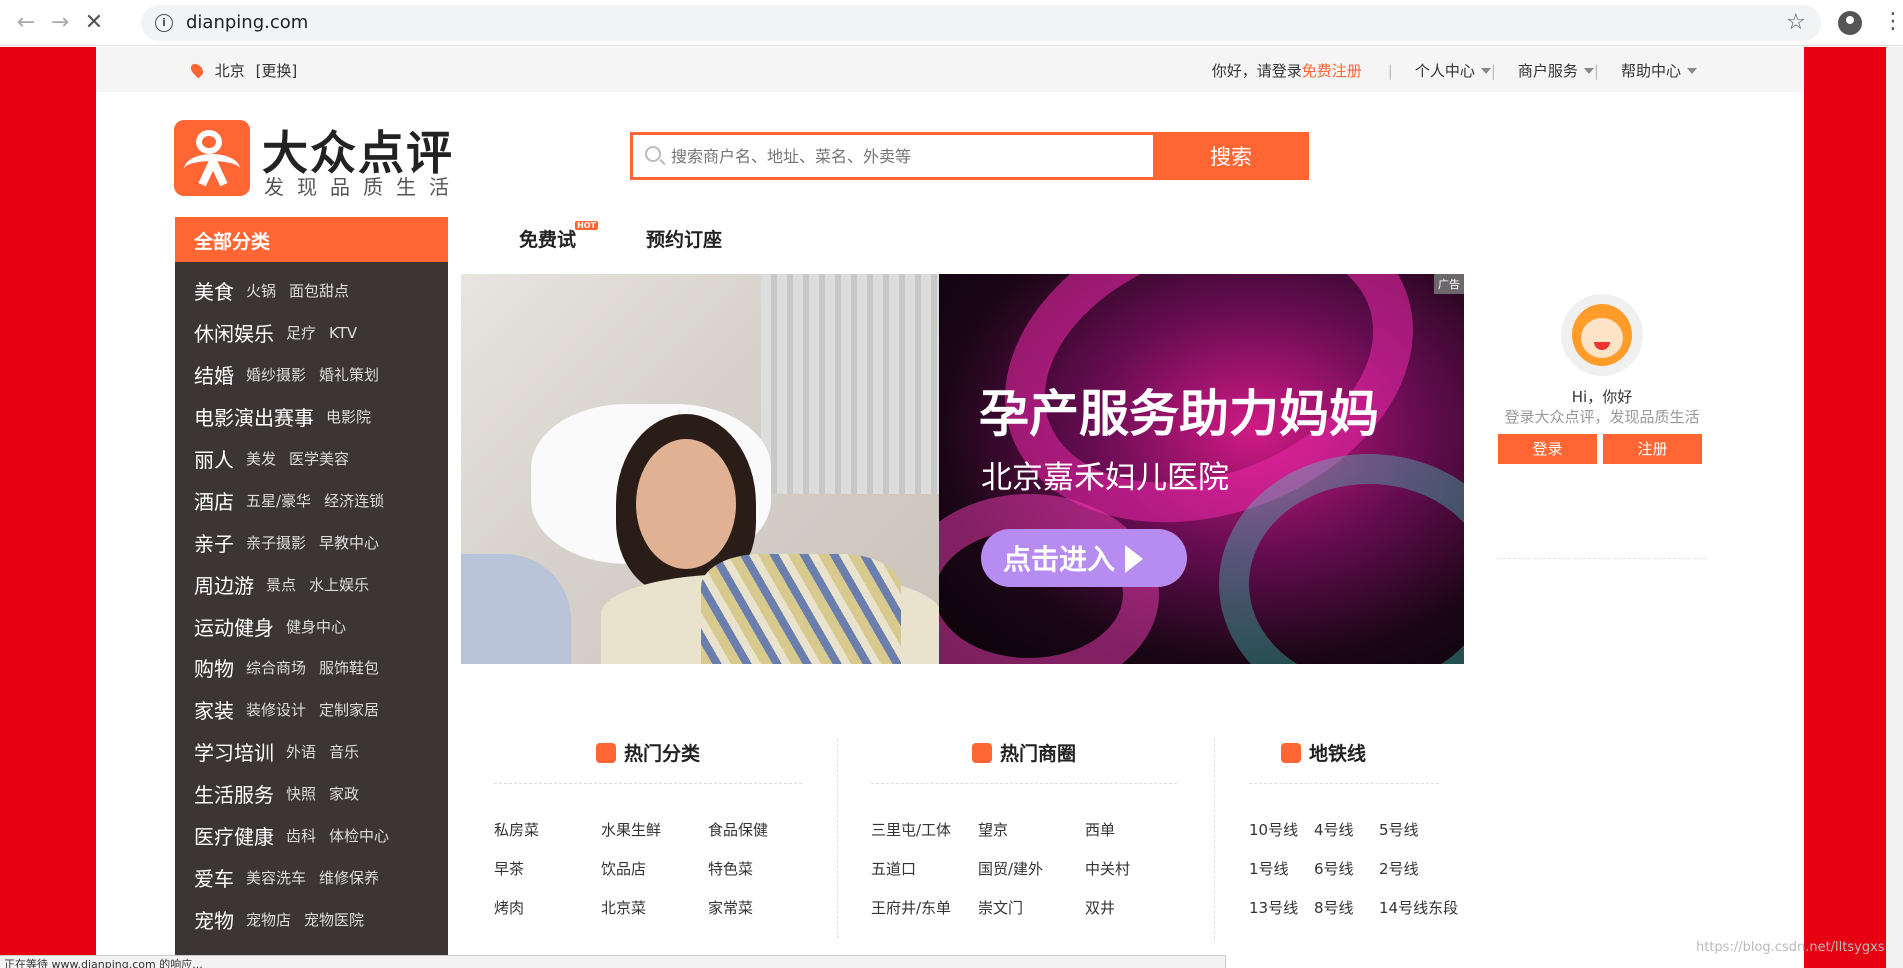 Image resolution: width=1903 pixels, height=968 pixels. What do you see at coordinates (1031, 868) in the screenshot?
I see `hot-area-link: 国贸/建外` at bounding box center [1031, 868].